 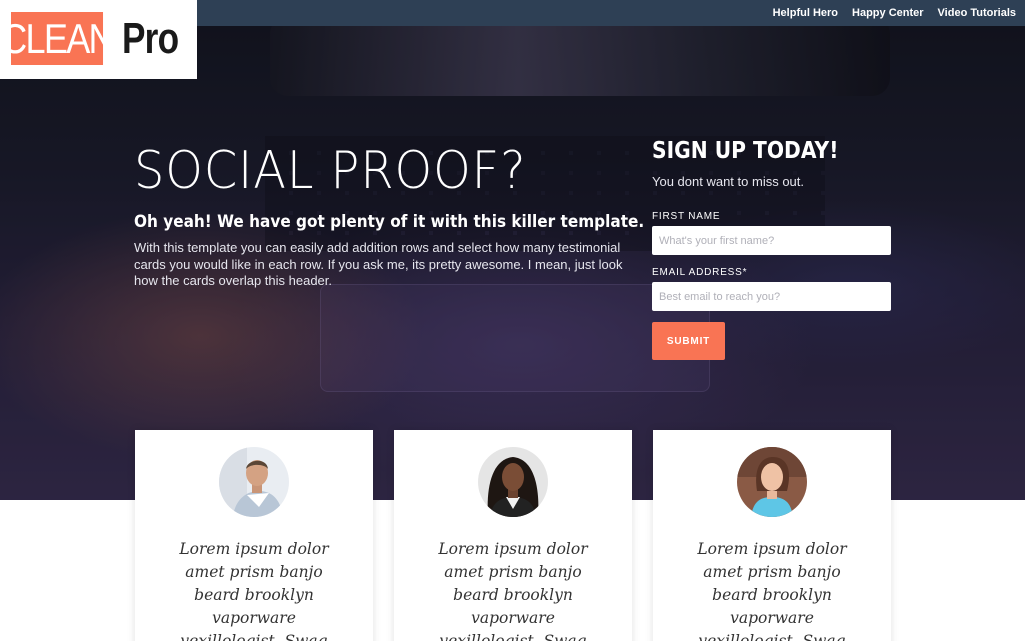 What do you see at coordinates (745, 151) in the screenshot?
I see `signup-title: SIGN UP TODAY!` at bounding box center [745, 151].